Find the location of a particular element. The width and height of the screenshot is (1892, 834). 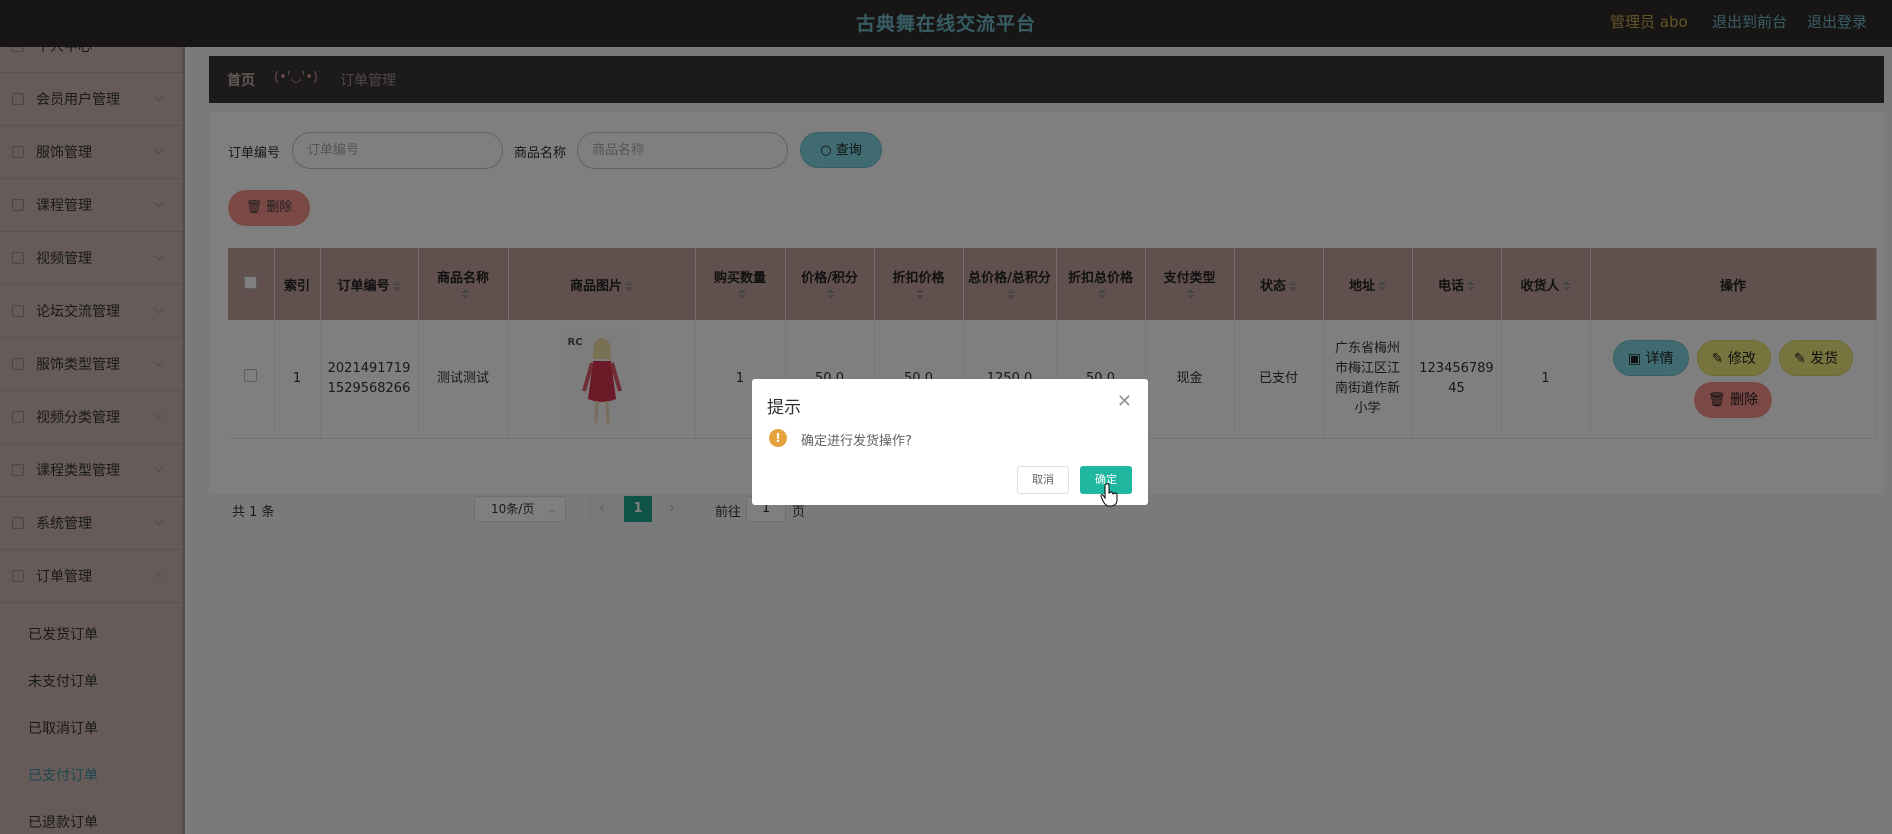

dialog-cancel-button: 取消 is located at coordinates (1043, 480).